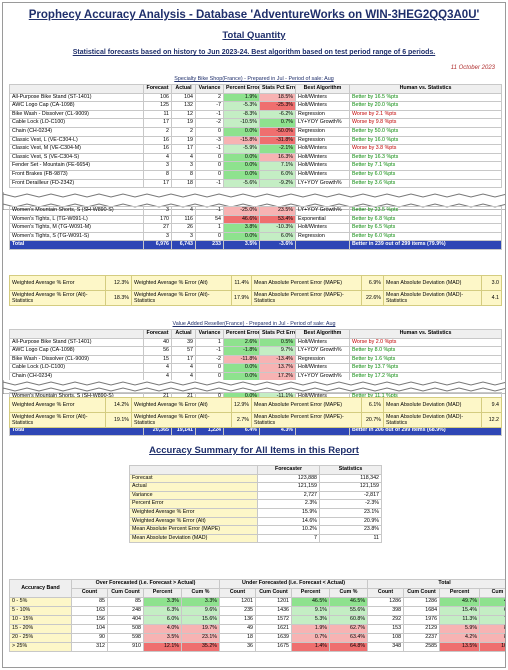 Image resolution: width=508 pixels, height=670 pixels. I want to click on band-cell: 136, so click(237, 620).